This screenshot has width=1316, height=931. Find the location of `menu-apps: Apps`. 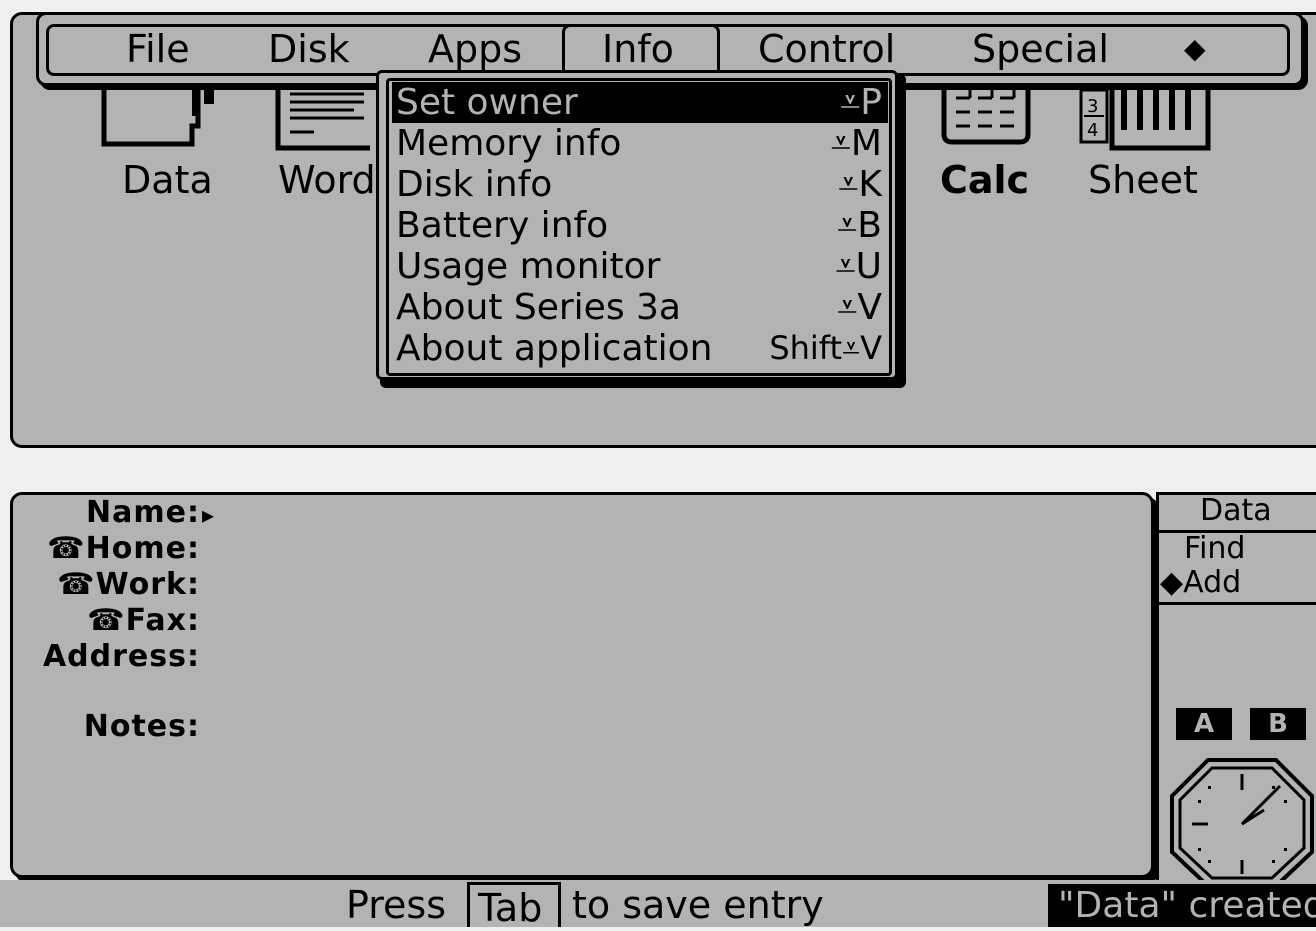

menu-apps: Apps is located at coordinates (475, 49).